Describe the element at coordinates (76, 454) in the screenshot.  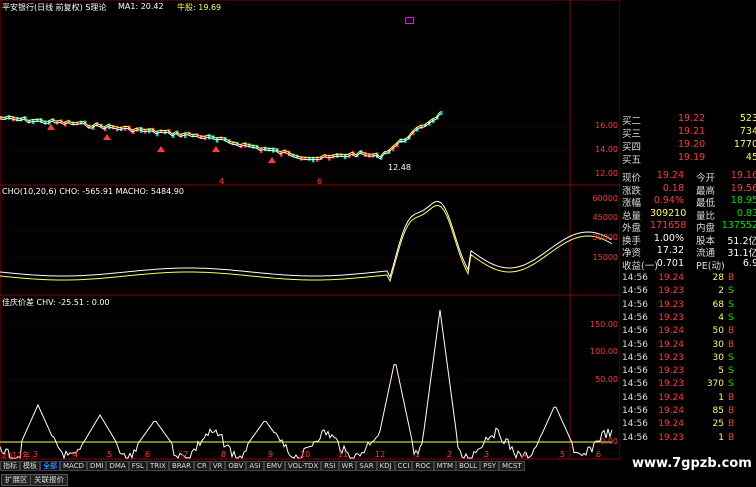
I see `x-tick-label: 4` at that location.